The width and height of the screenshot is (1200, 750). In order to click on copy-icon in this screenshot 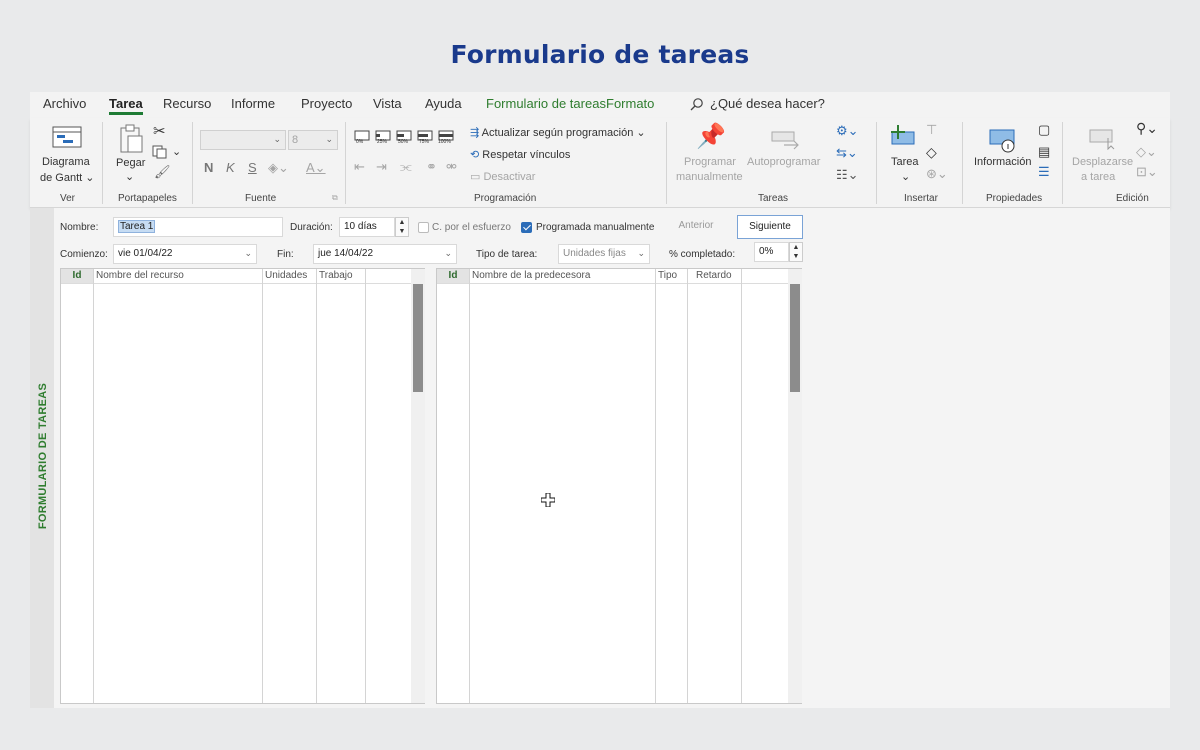, I will do `click(160, 152)`.